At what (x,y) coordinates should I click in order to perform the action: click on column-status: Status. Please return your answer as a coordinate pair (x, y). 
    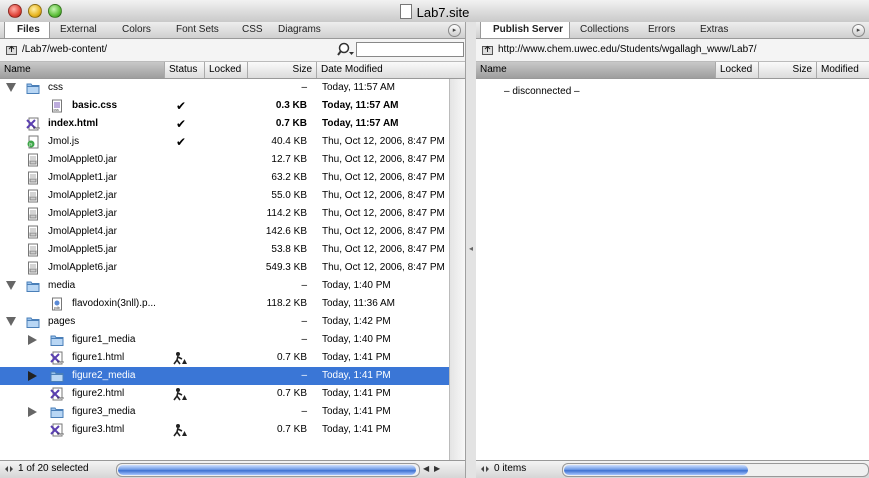
    Looking at the image, I should click on (185, 70).